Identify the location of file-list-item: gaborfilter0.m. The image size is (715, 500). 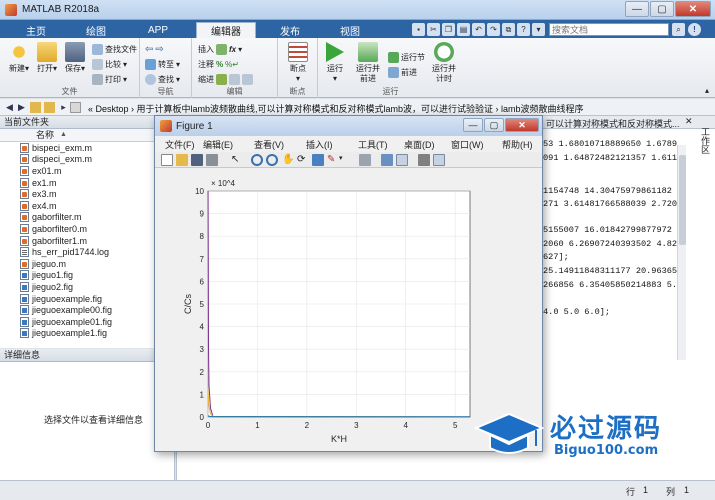
(79, 229).